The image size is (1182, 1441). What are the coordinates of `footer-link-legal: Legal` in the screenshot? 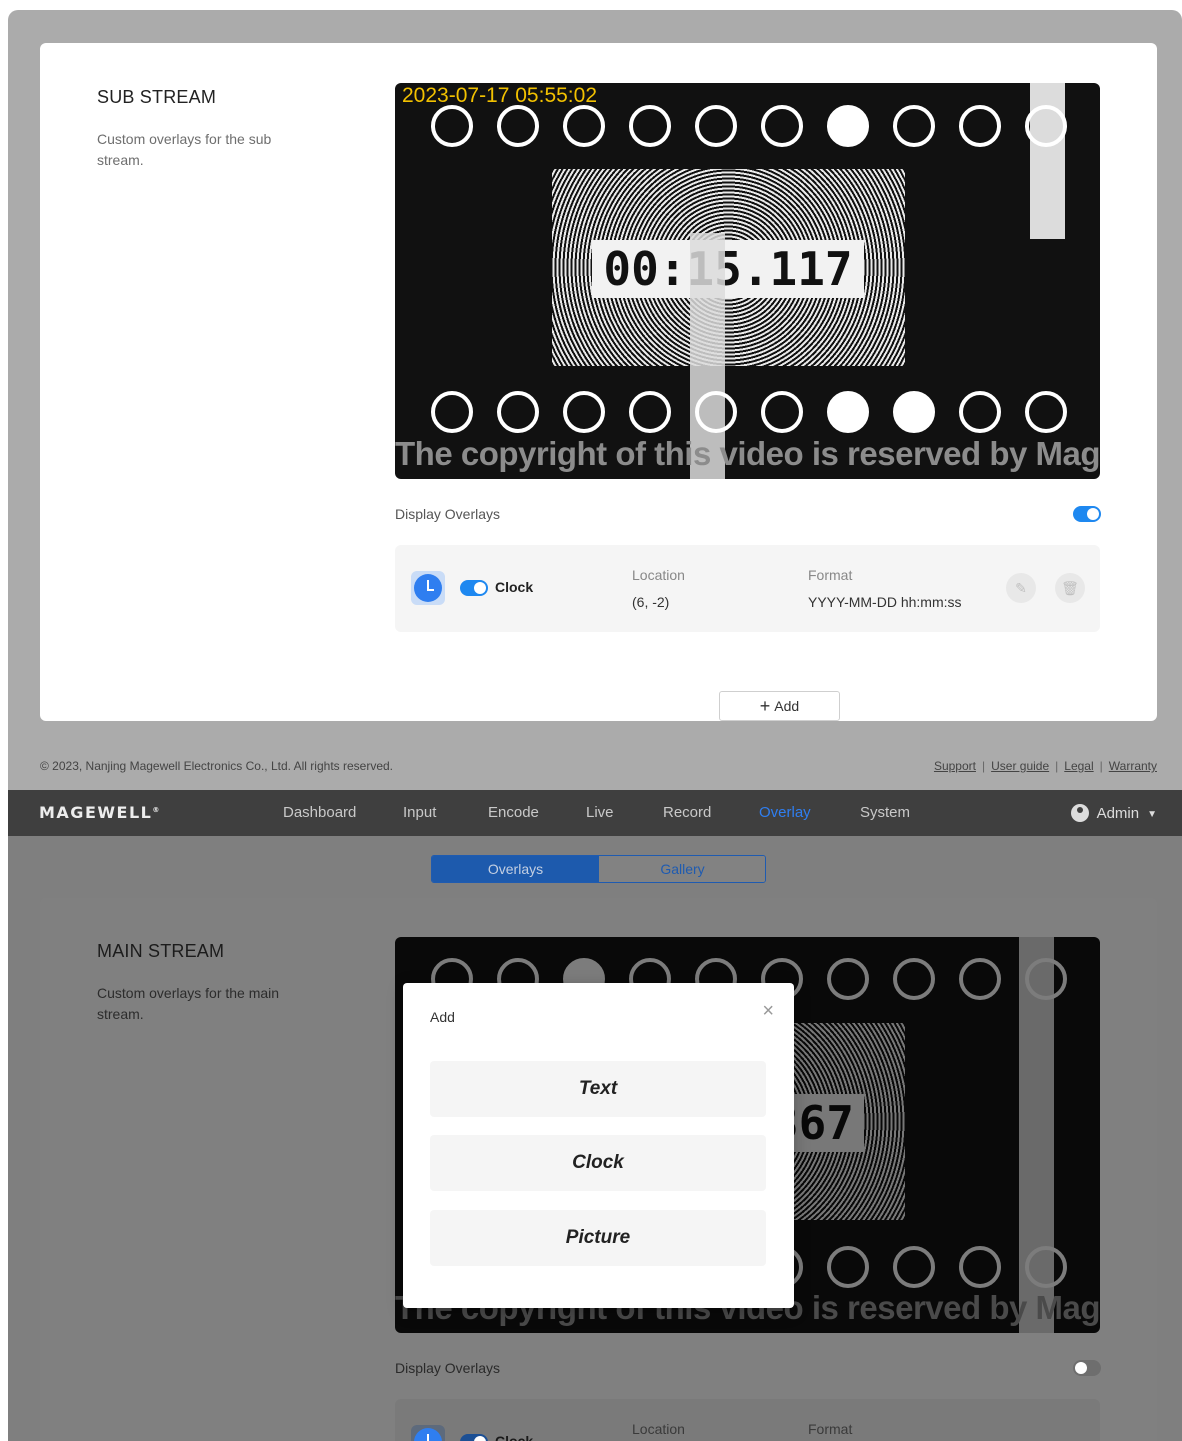 It's located at (1078, 766).